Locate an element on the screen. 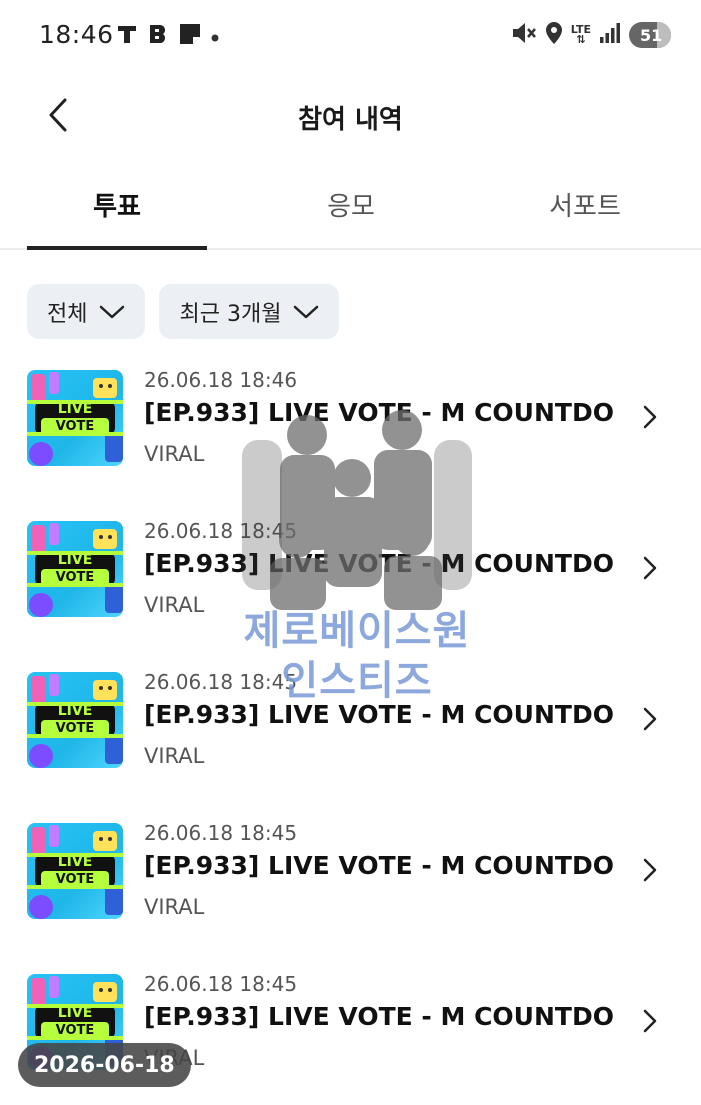 This screenshot has height=1105, width=701. category-filter-dropdown: 전체 is located at coordinates (86, 311).